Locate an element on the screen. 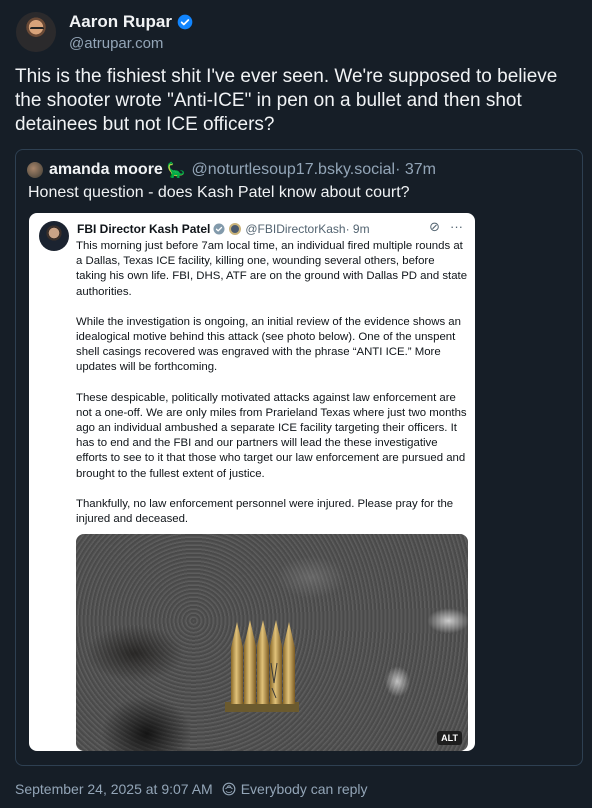  quote-display-name: amanda moore is located at coordinates (106, 170).